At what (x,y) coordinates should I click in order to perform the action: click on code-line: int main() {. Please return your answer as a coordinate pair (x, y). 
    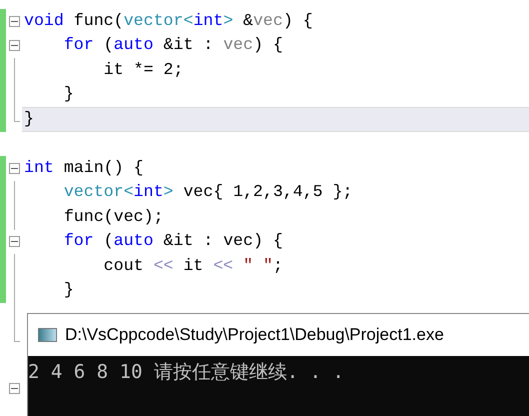
    Looking at the image, I should click on (84, 168).